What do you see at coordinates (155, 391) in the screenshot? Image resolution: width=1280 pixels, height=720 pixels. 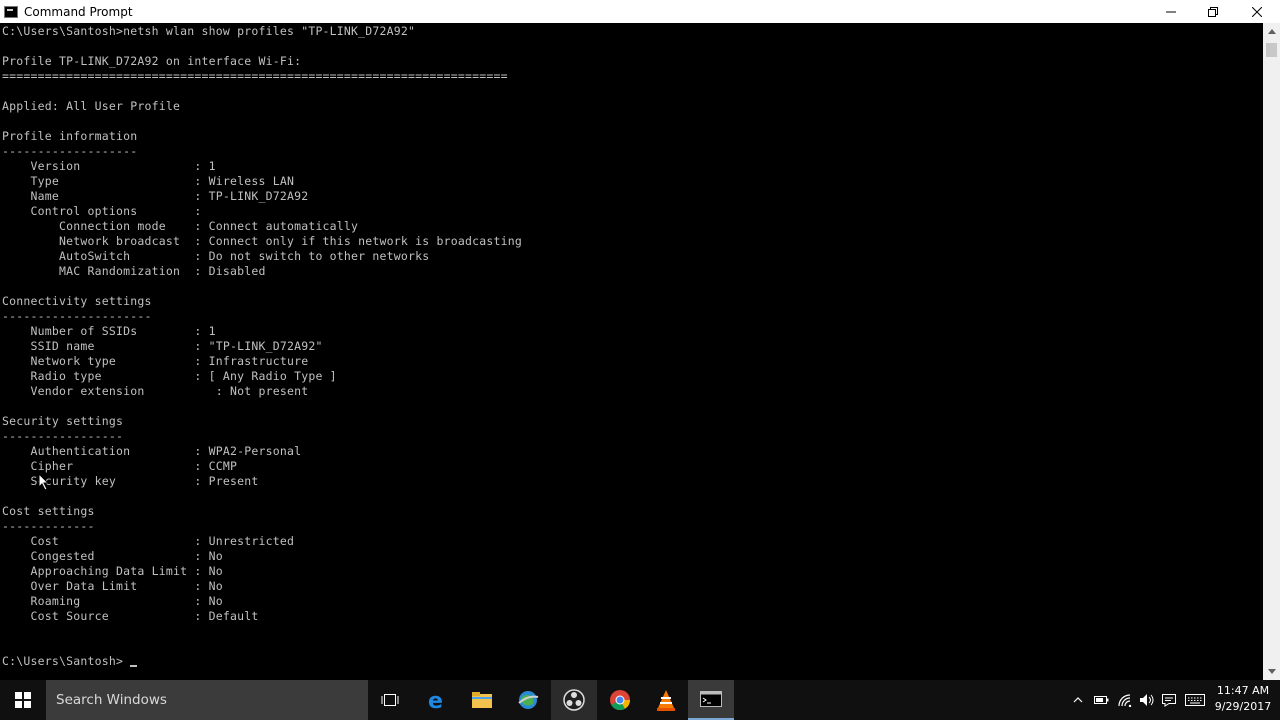 I see `console-line: Vendor extension : Not present` at bounding box center [155, 391].